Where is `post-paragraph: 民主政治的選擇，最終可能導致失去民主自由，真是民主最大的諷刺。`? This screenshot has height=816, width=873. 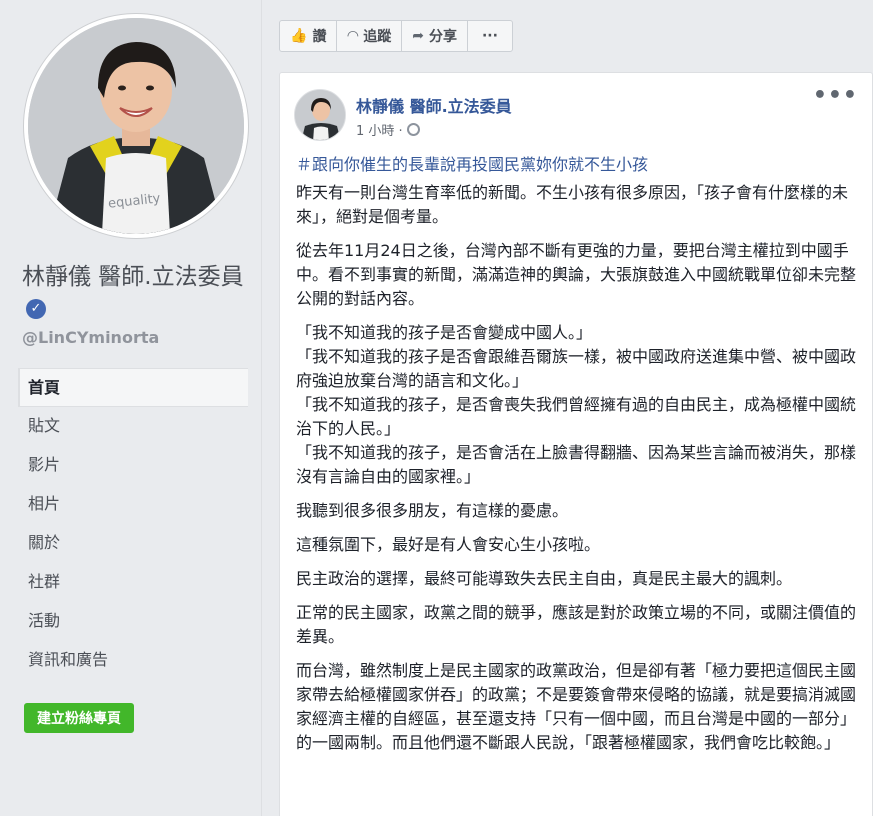
post-paragraph: 民主政治的選擇，最終可能導致失去民主自由，真是民主最大的諷刺。 is located at coordinates (544, 578).